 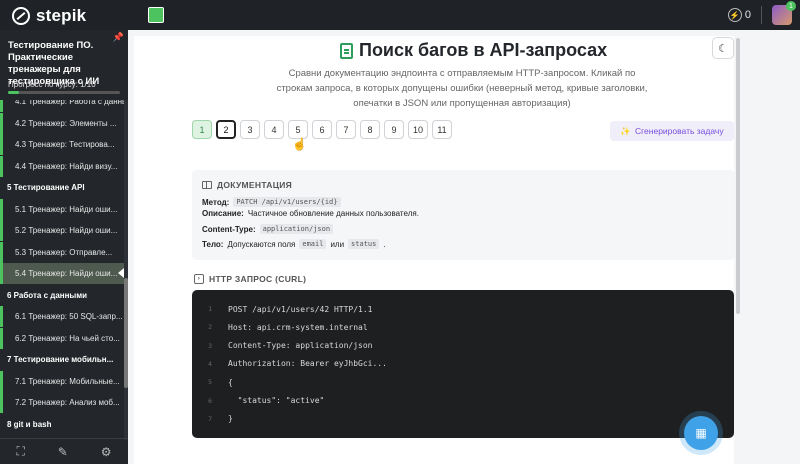 I want to click on line-text: }, so click(x=230, y=419).